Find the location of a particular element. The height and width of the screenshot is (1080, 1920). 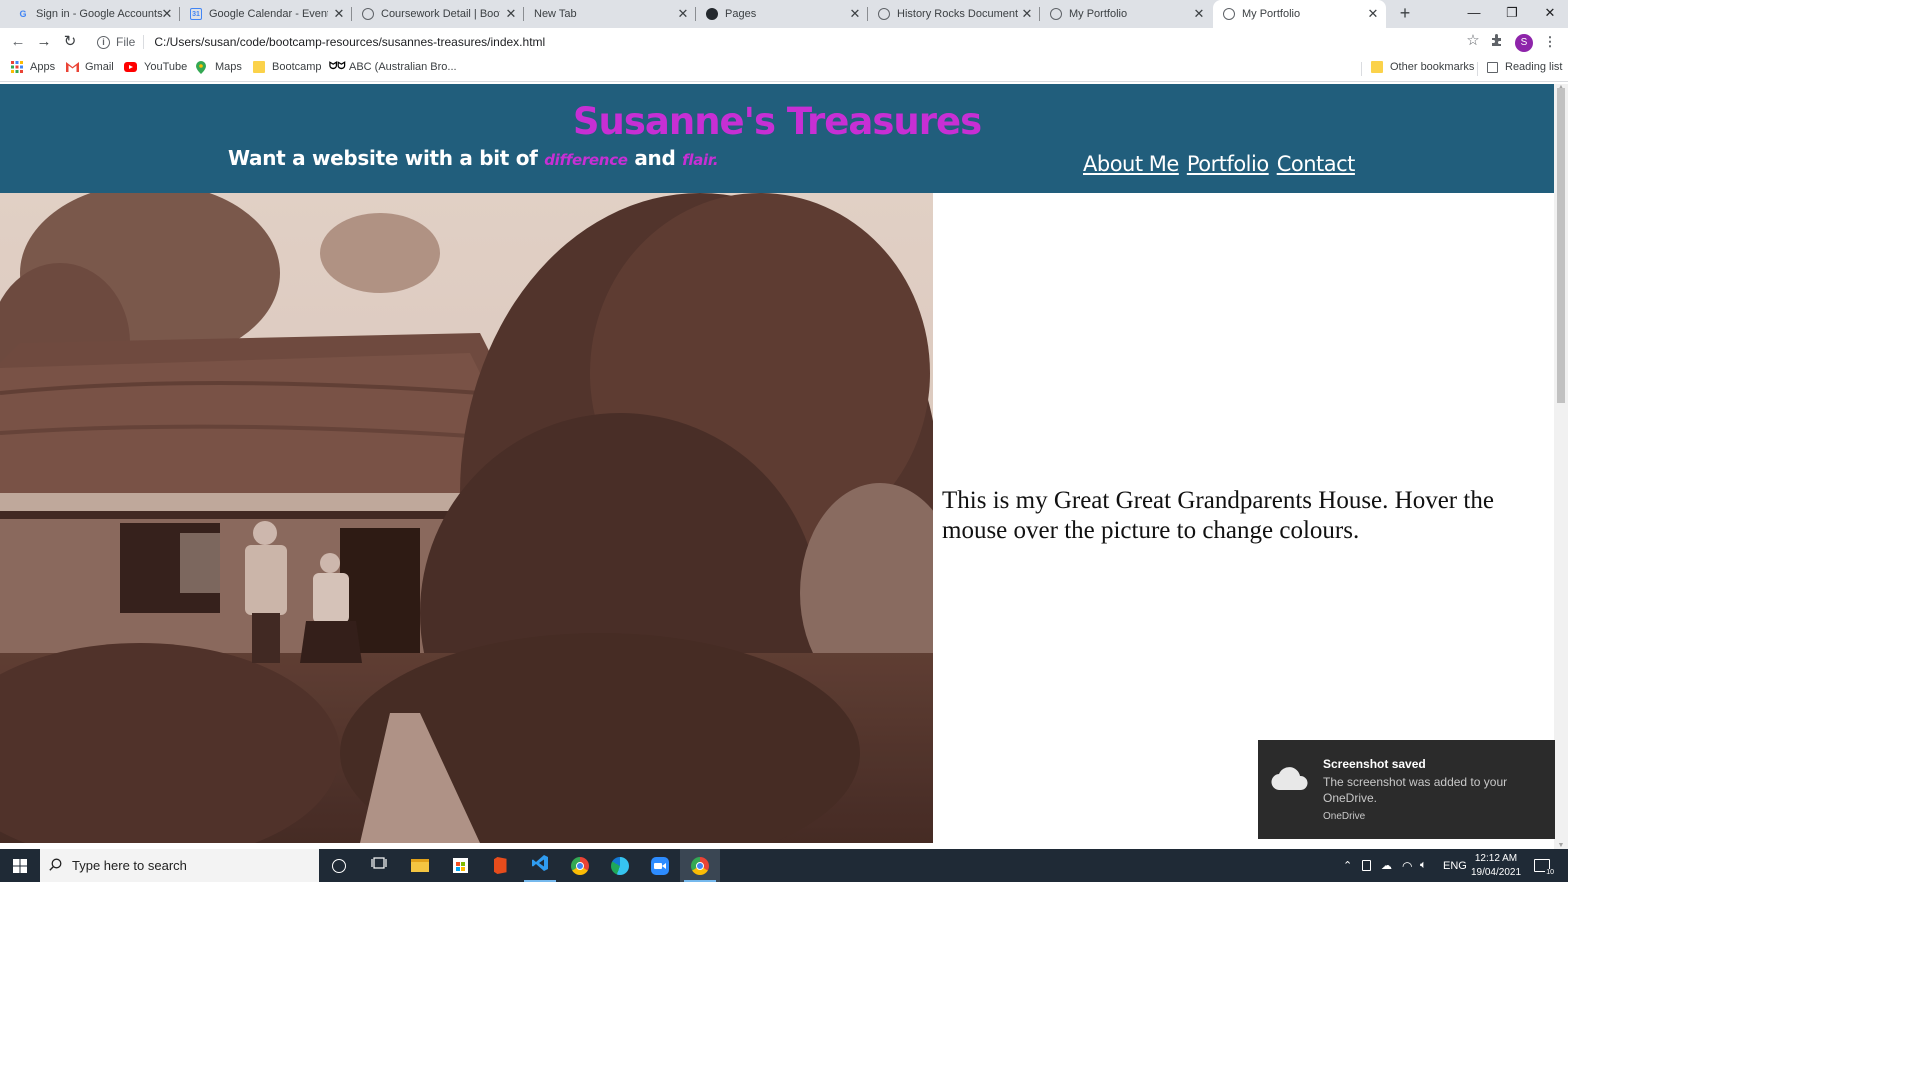

bookmark-star-icon: ☆ is located at coordinates (1473, 40).